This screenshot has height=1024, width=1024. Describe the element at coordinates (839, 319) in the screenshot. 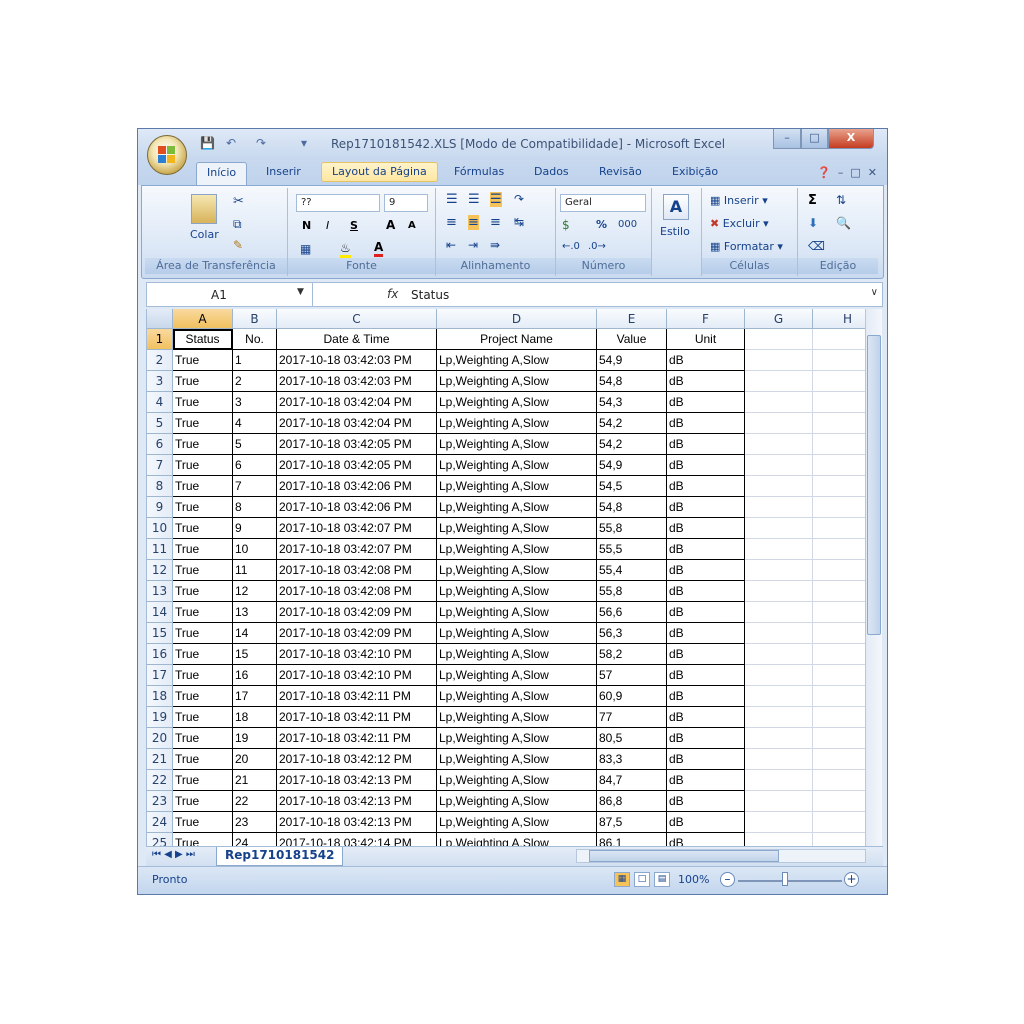

I see `column-header-h: H` at that location.